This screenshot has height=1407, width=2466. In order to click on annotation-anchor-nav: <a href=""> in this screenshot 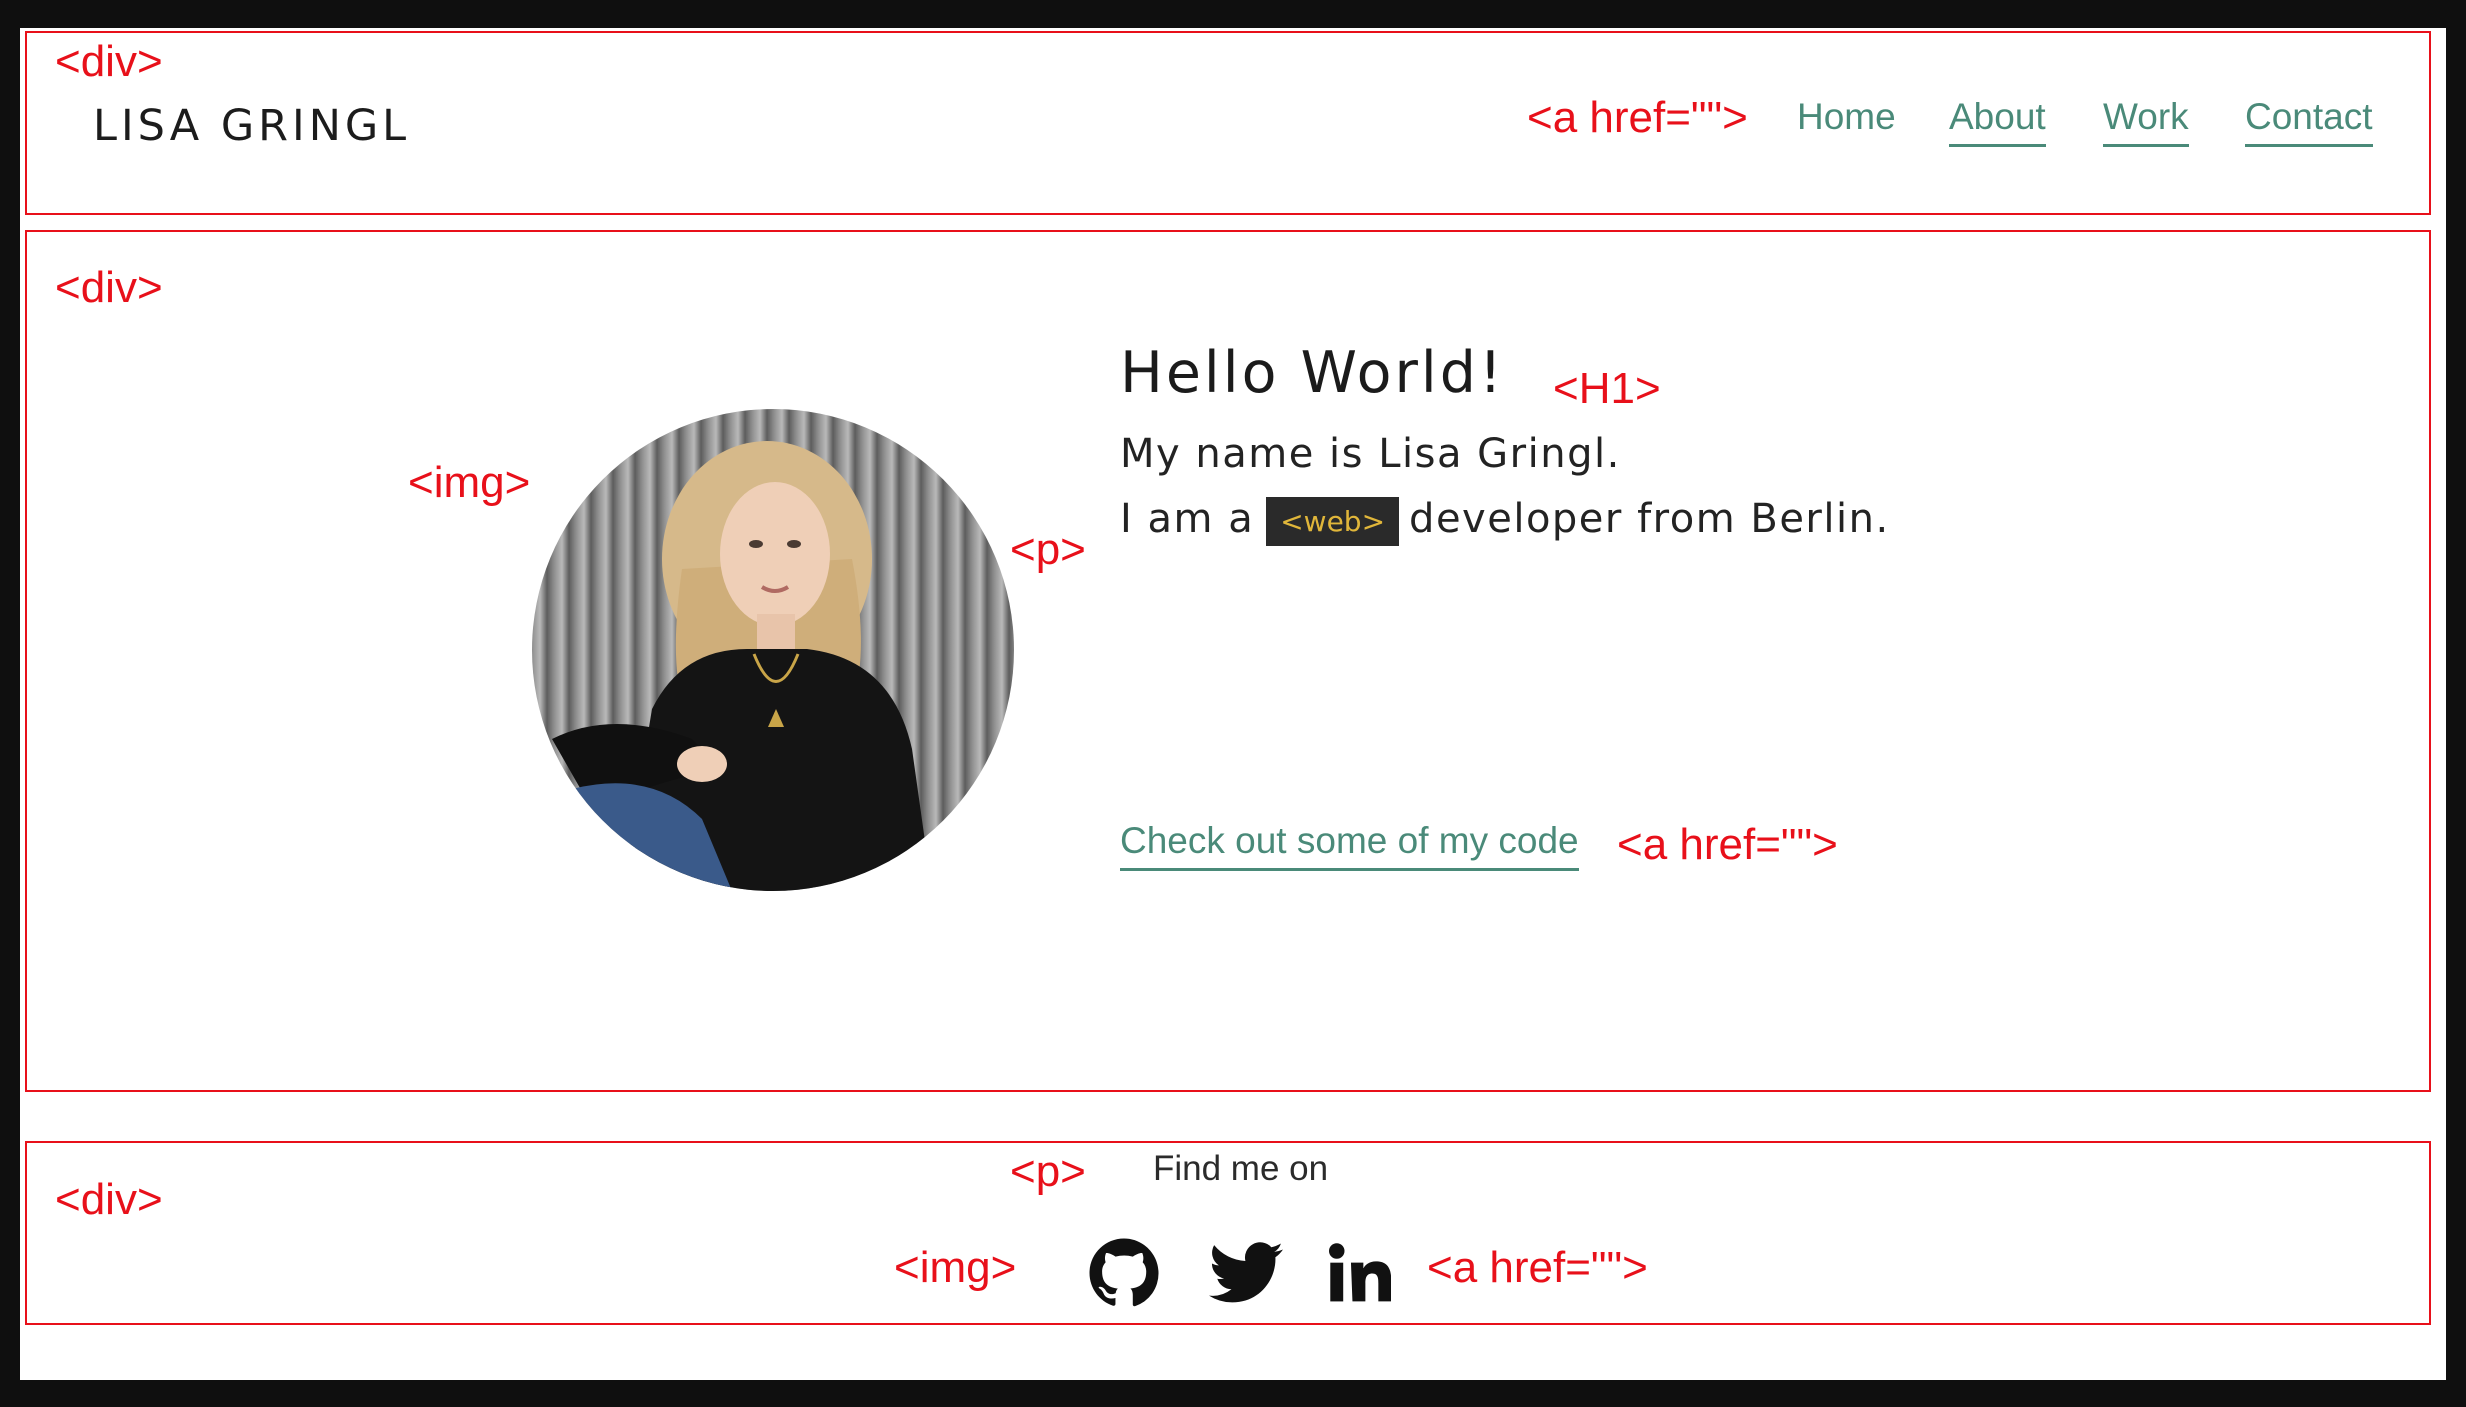, I will do `click(1637, 117)`.